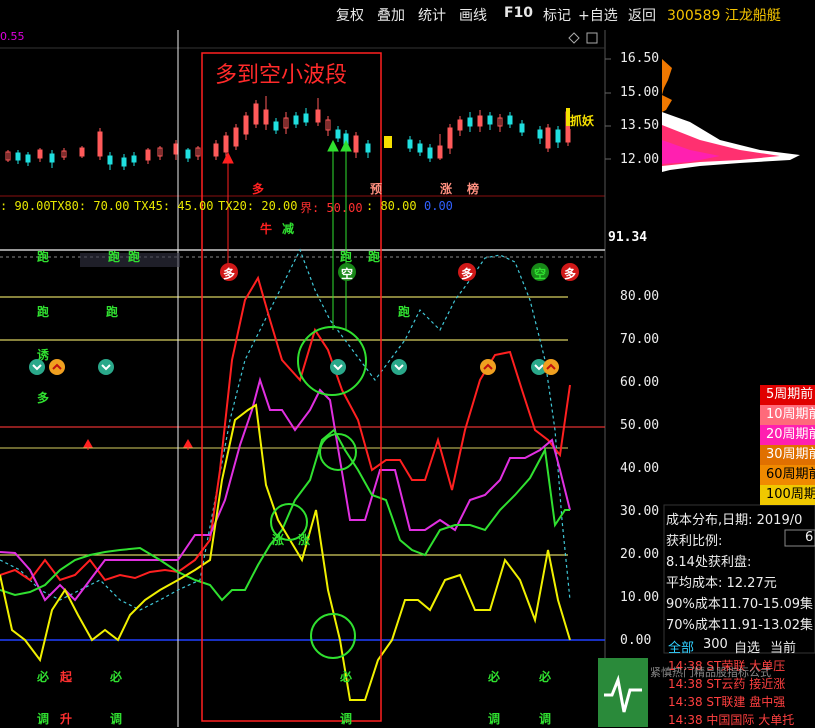 Image resolution: width=815 pixels, height=728 pixels. What do you see at coordinates (731, 719) in the screenshot?
I see `ticker-row: 14:38 中国国际 大单托` at bounding box center [731, 719].